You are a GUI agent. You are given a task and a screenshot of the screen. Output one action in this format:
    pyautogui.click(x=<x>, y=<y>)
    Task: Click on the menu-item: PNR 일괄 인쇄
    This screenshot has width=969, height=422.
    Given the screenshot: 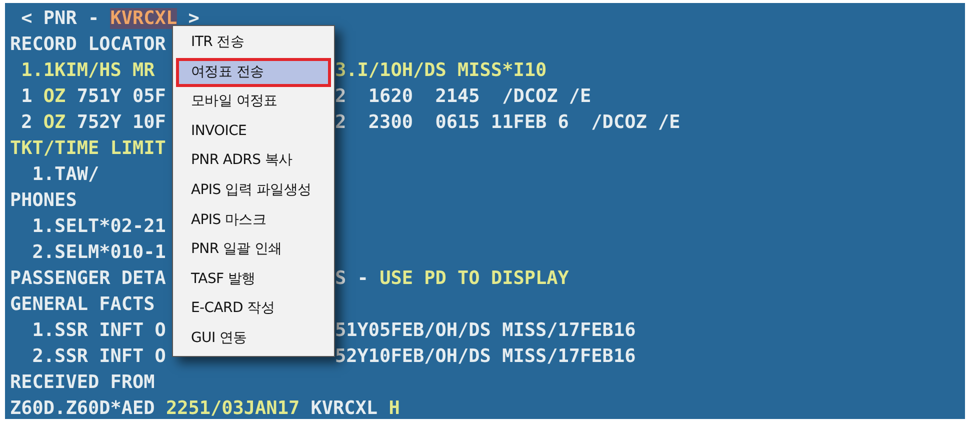 What is the action you would take?
    pyautogui.click(x=253, y=250)
    